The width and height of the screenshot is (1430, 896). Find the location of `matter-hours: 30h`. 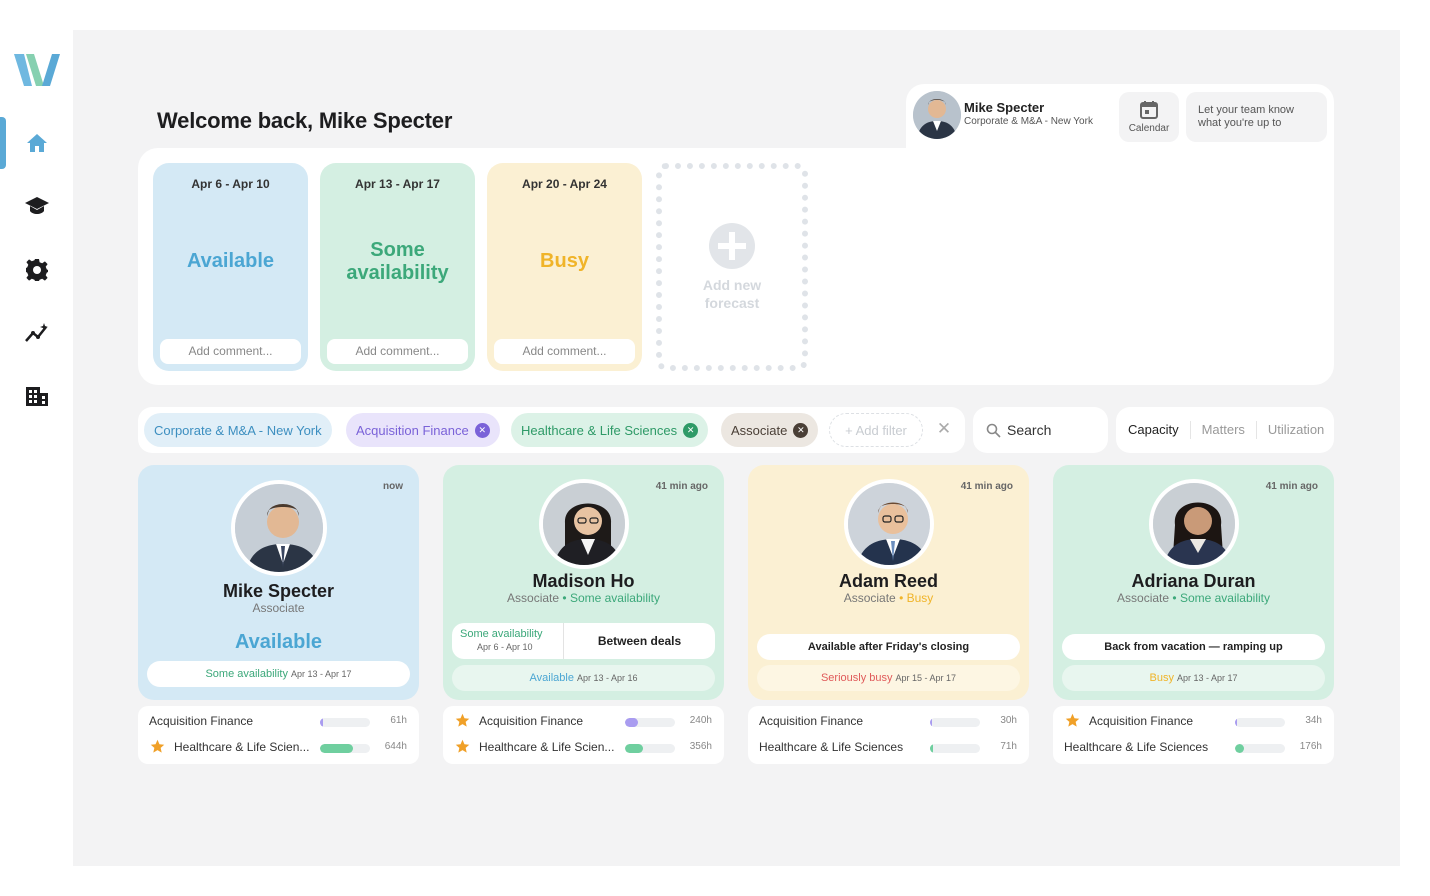

matter-hours: 30h is located at coordinates (1008, 720).